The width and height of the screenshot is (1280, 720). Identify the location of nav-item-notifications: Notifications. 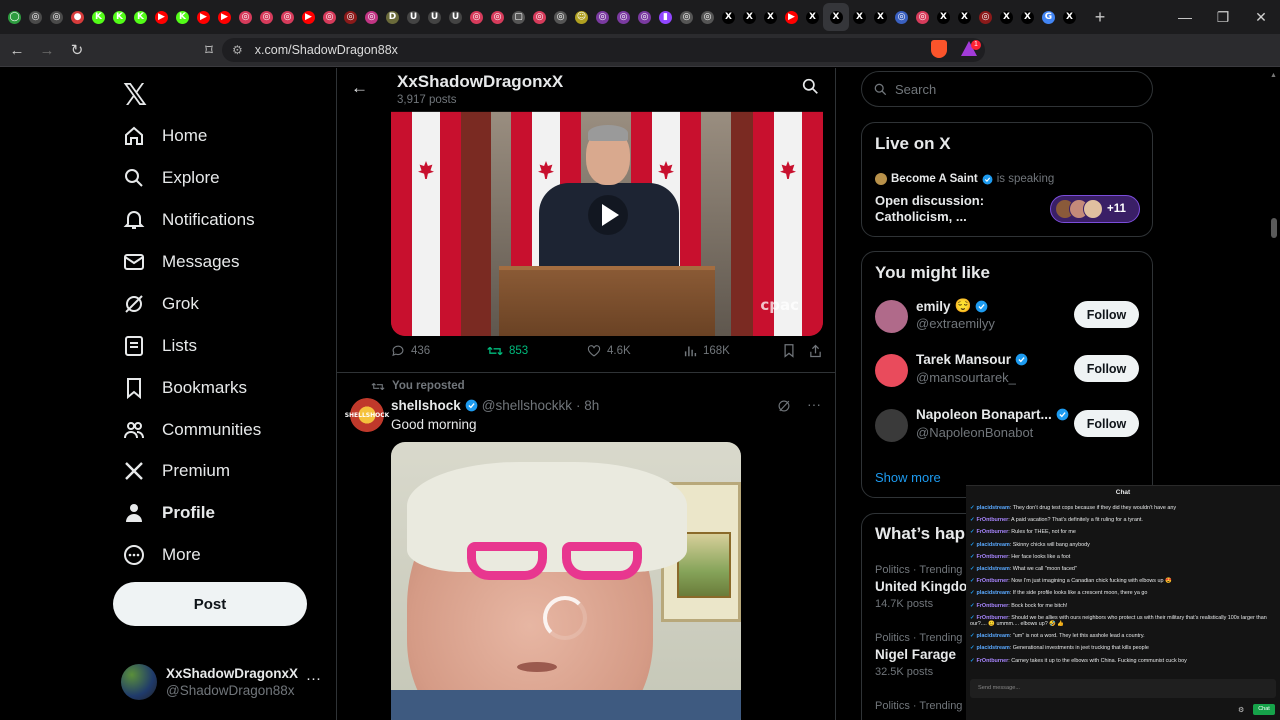
(184, 220).